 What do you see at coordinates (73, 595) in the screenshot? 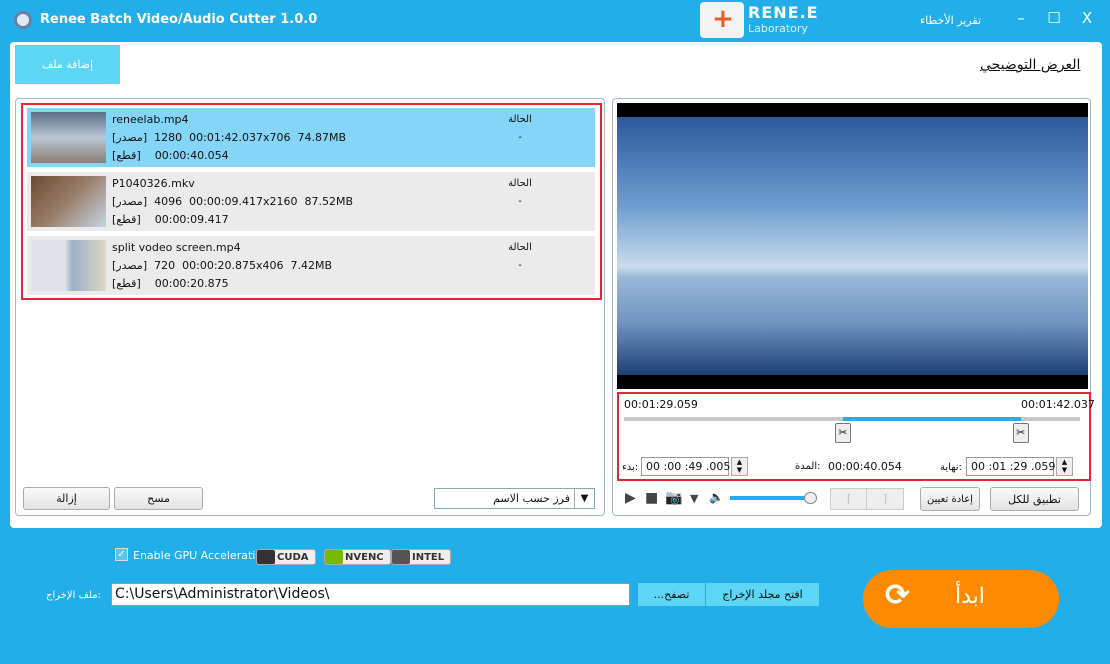
I see `output-label: ملف الإخراج:` at bounding box center [73, 595].